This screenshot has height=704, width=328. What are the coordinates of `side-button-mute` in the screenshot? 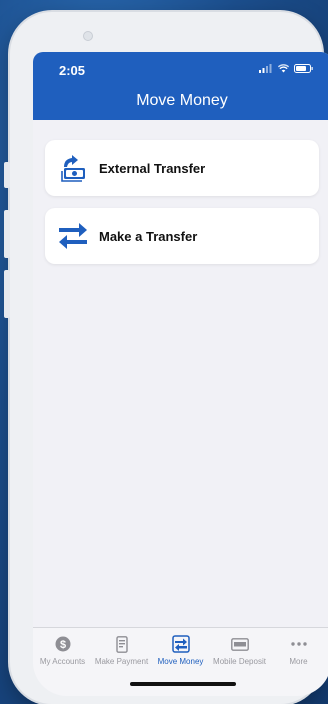 It's located at (7, 175).